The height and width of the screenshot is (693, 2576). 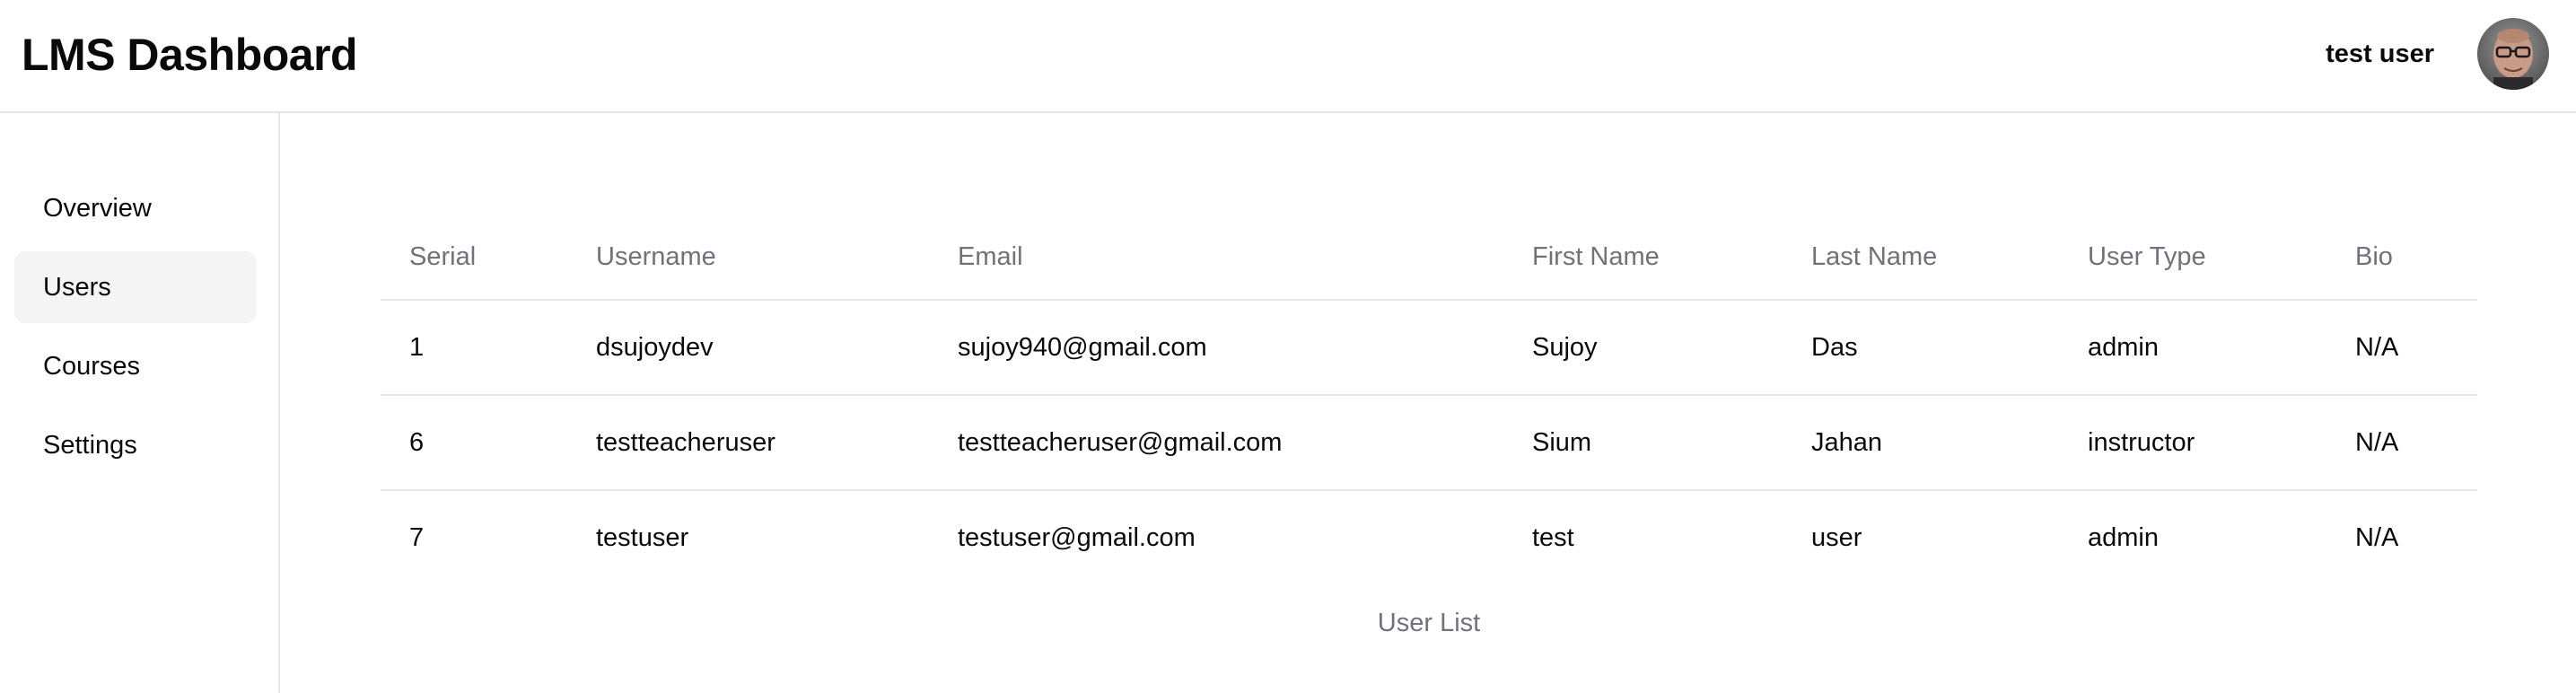 What do you see at coordinates (2192, 258) in the screenshot?
I see `column-header-user-type: User Type` at bounding box center [2192, 258].